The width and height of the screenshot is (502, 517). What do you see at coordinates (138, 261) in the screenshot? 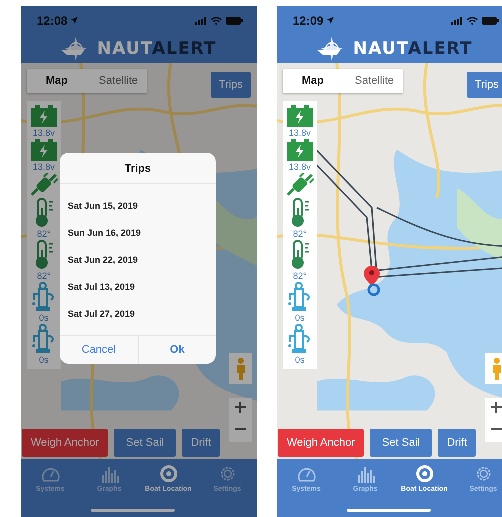
I see `trip-option: Sat Jun 22, 2019` at bounding box center [138, 261].